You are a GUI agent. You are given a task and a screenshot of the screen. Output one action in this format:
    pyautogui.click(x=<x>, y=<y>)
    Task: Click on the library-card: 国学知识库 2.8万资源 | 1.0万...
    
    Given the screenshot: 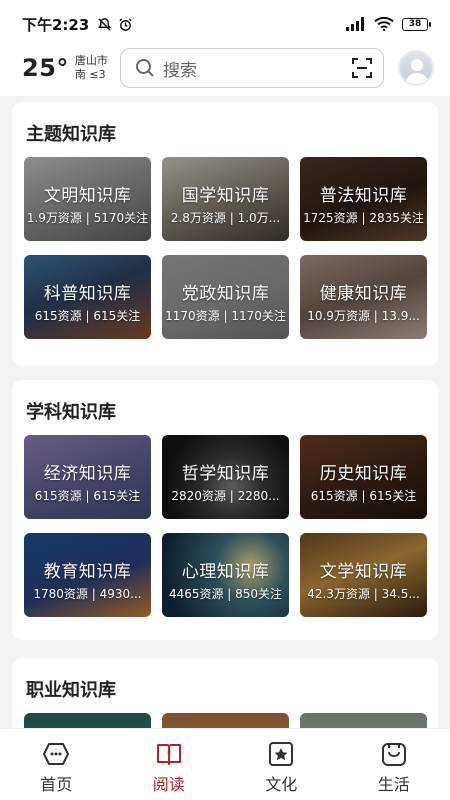 What is the action you would take?
    pyautogui.click(x=225, y=199)
    